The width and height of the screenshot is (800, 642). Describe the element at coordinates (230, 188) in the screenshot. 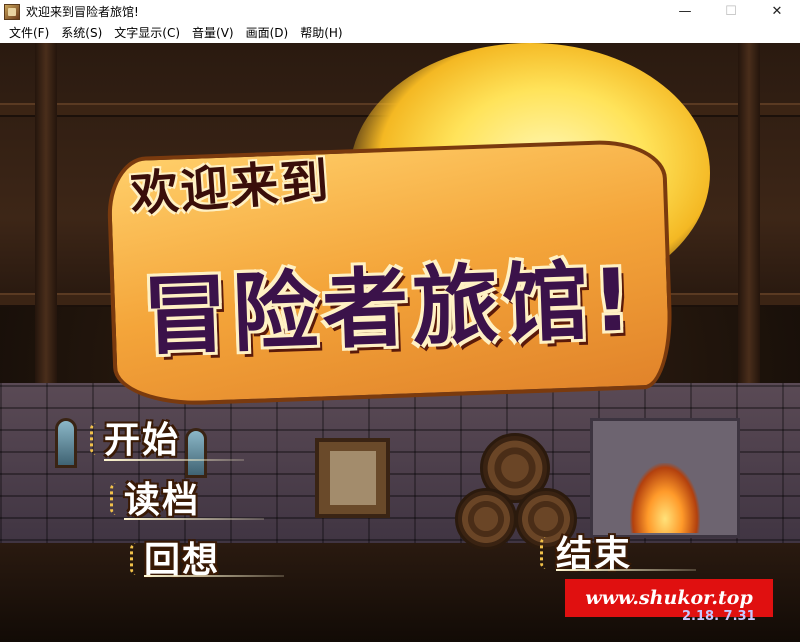

I see `logo-welcome-text: 欢迎来到` at that location.